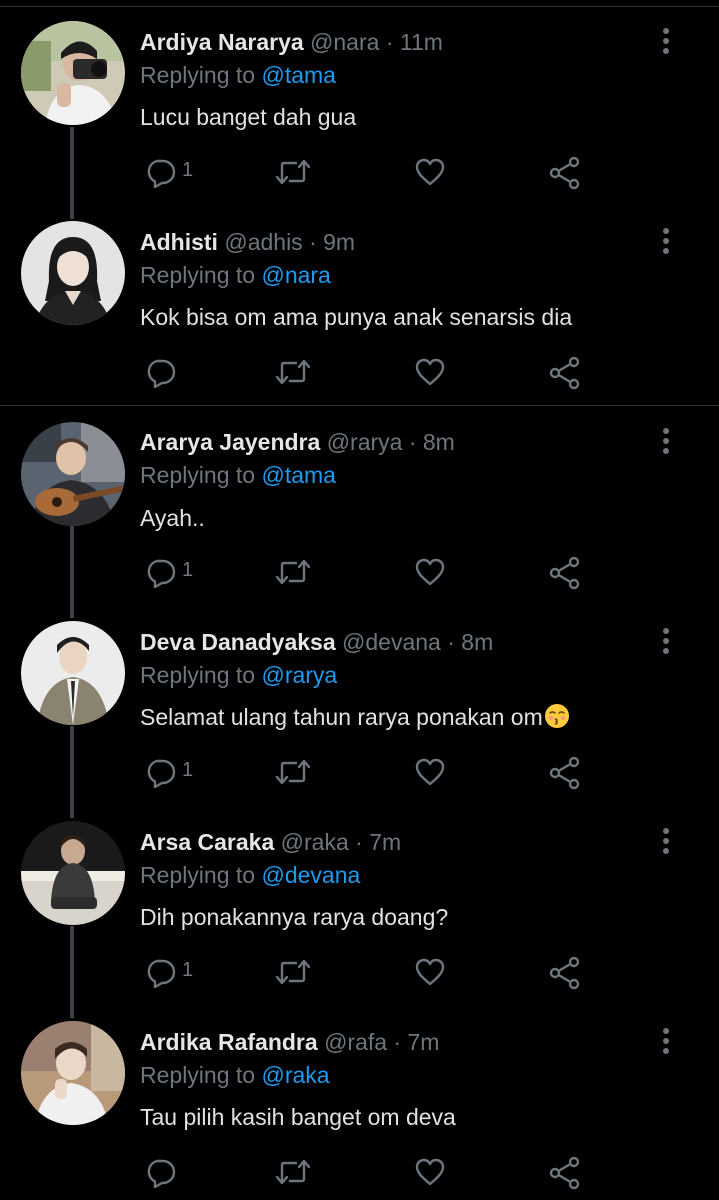 Image resolution: width=719 pixels, height=1200 pixels. What do you see at coordinates (235, 275) in the screenshot?
I see `replying-to: Replying to @nara` at bounding box center [235, 275].